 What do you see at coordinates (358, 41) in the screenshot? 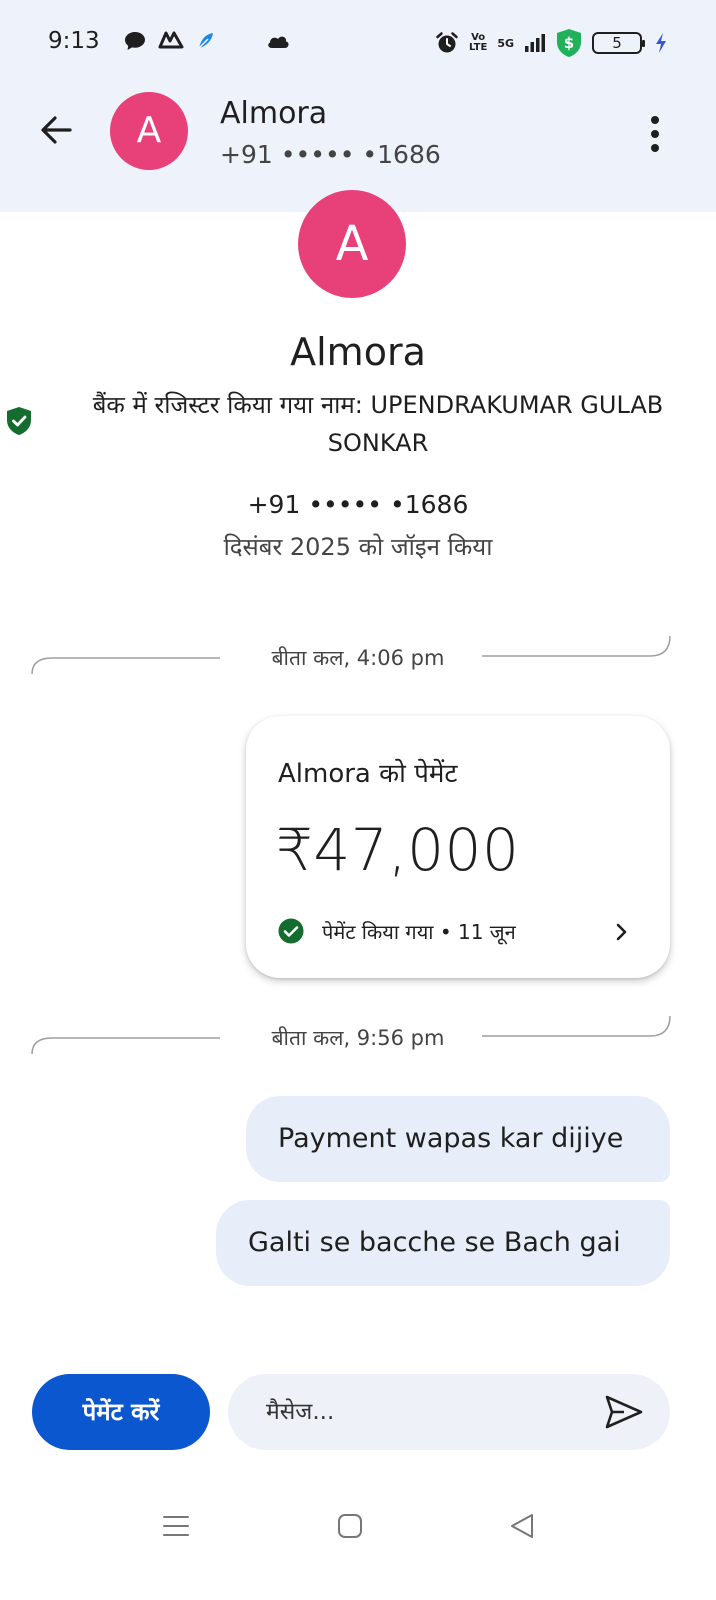
I see `status-bar: 9:13 Vo LTE 5G $ 5` at bounding box center [358, 41].